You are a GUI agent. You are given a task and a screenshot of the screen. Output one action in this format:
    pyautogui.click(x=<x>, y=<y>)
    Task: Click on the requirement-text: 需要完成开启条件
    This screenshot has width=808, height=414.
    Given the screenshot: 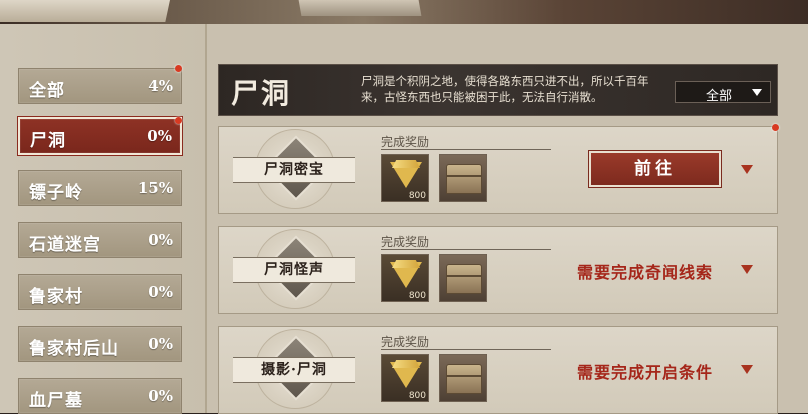 What is the action you would take?
    pyautogui.click(x=645, y=372)
    